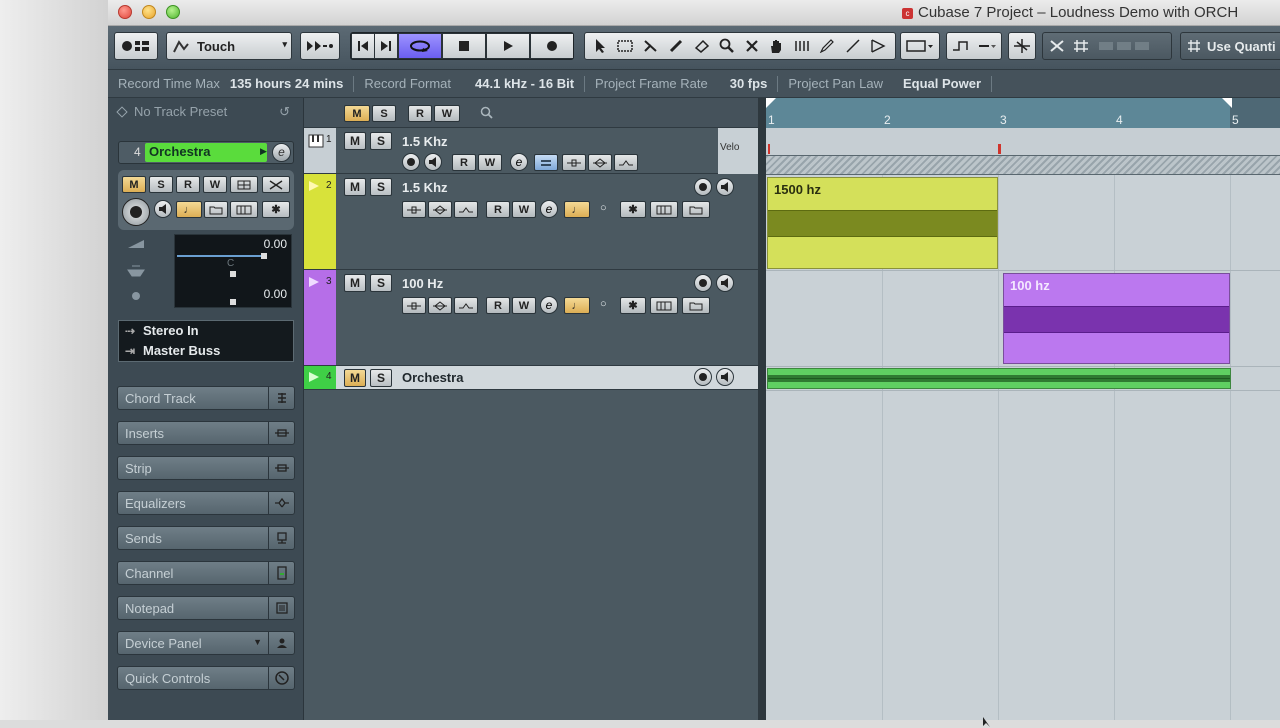 This screenshot has height=728, width=1280. I want to click on object-selection-tool-icon, so click(601, 46).